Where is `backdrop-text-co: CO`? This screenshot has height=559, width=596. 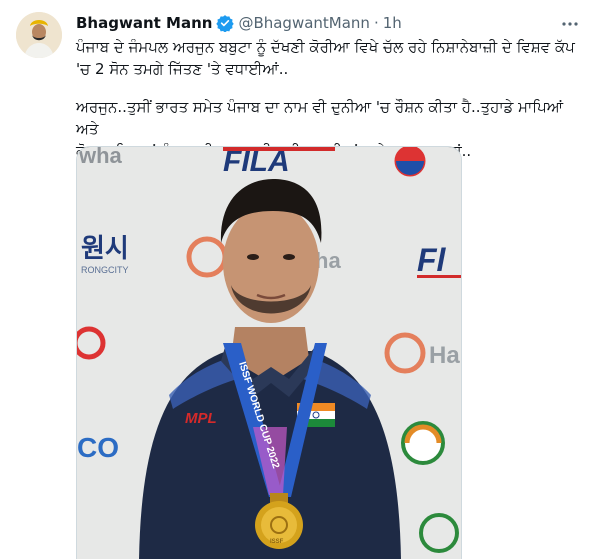 backdrop-text-co: CO is located at coordinates (98, 447).